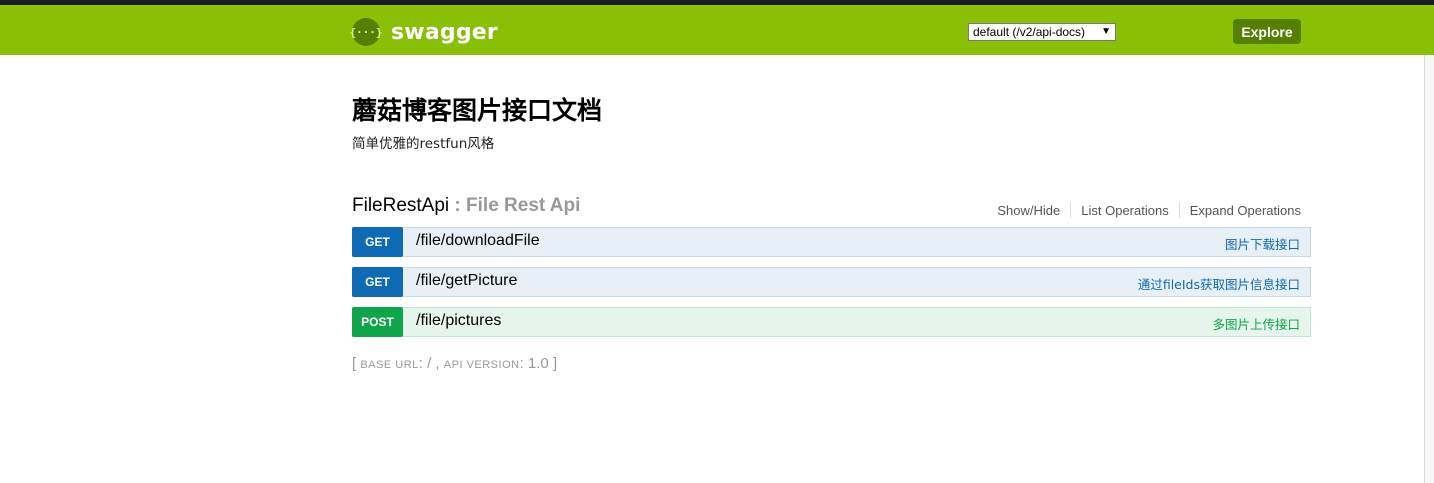 Image resolution: width=1434 pixels, height=483 pixels. What do you see at coordinates (444, 32) in the screenshot?
I see `brand-name: swagger` at bounding box center [444, 32].